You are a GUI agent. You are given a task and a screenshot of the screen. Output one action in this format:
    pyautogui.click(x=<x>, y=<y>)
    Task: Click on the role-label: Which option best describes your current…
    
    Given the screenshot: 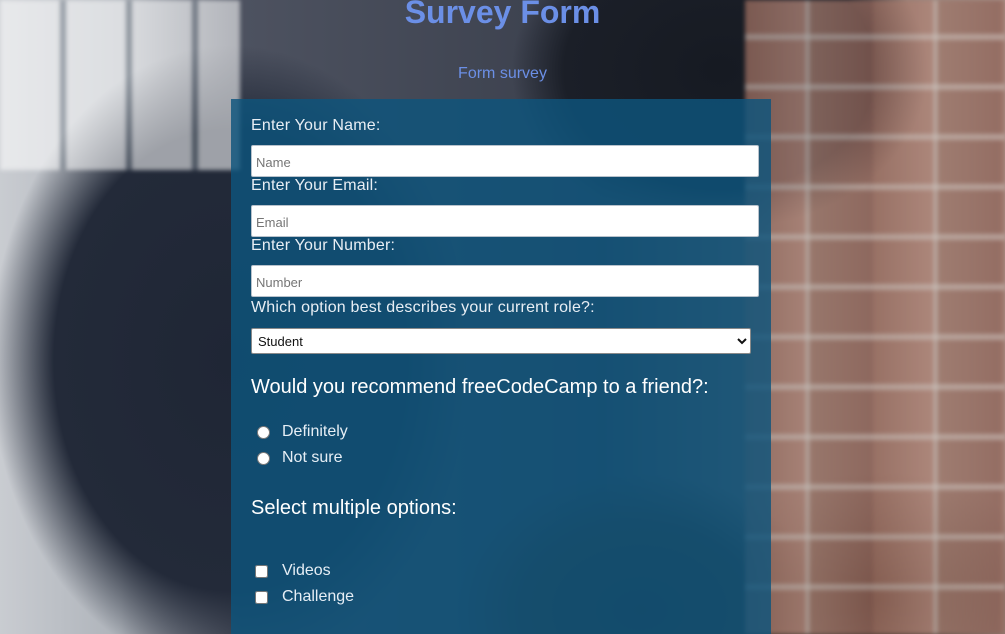 What is the action you would take?
    pyautogui.click(x=423, y=307)
    